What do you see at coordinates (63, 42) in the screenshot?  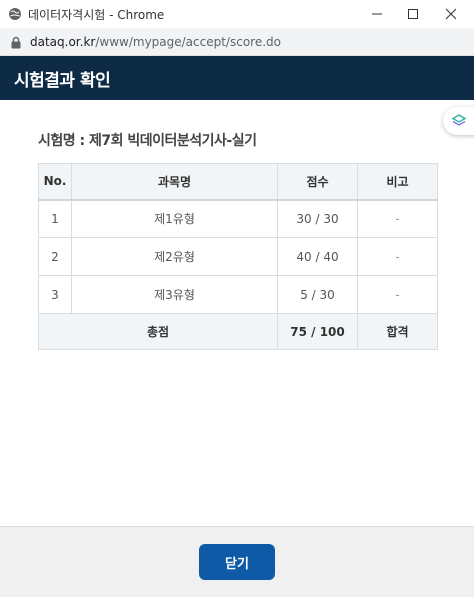 I see `url-host: dataq.or.kr` at bounding box center [63, 42].